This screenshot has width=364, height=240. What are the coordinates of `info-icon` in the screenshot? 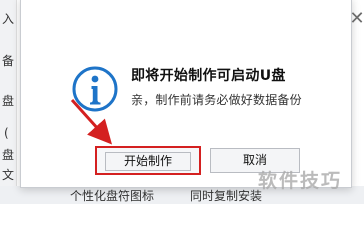 It's located at (95, 89).